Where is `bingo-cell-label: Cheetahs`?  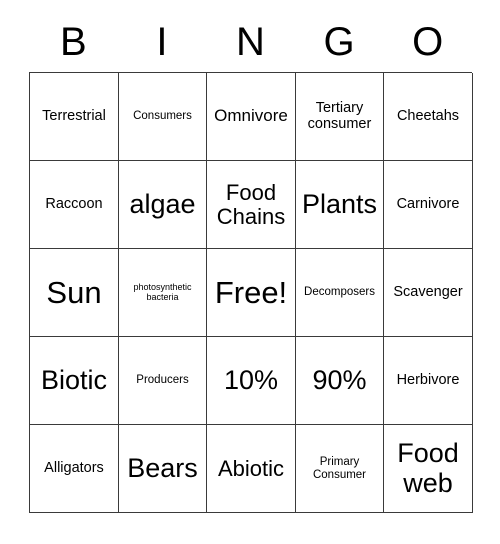 bingo-cell-label: Cheetahs is located at coordinates (428, 115).